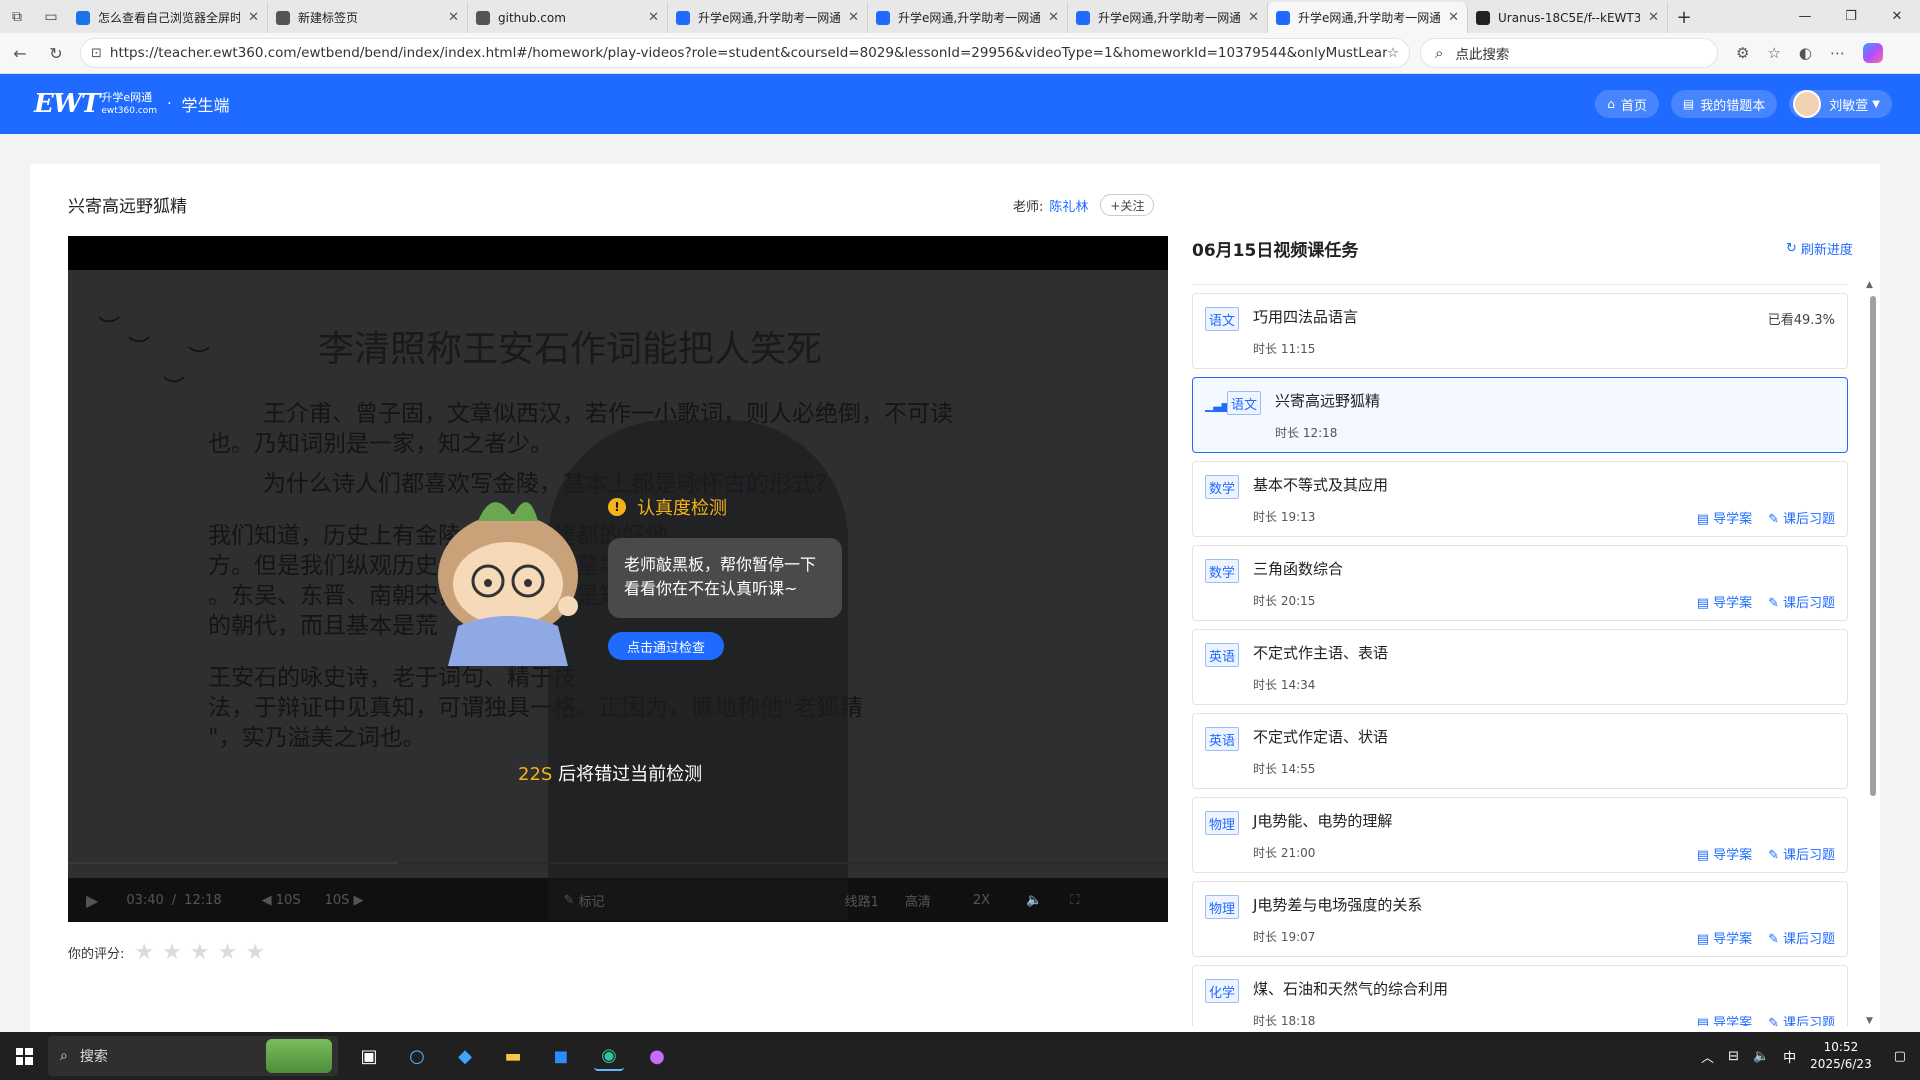 This screenshot has height=1080, width=1920. Describe the element at coordinates (1724, 104) in the screenshot. I see `nav-mistakes-button: ▤ 我的错题本` at that location.